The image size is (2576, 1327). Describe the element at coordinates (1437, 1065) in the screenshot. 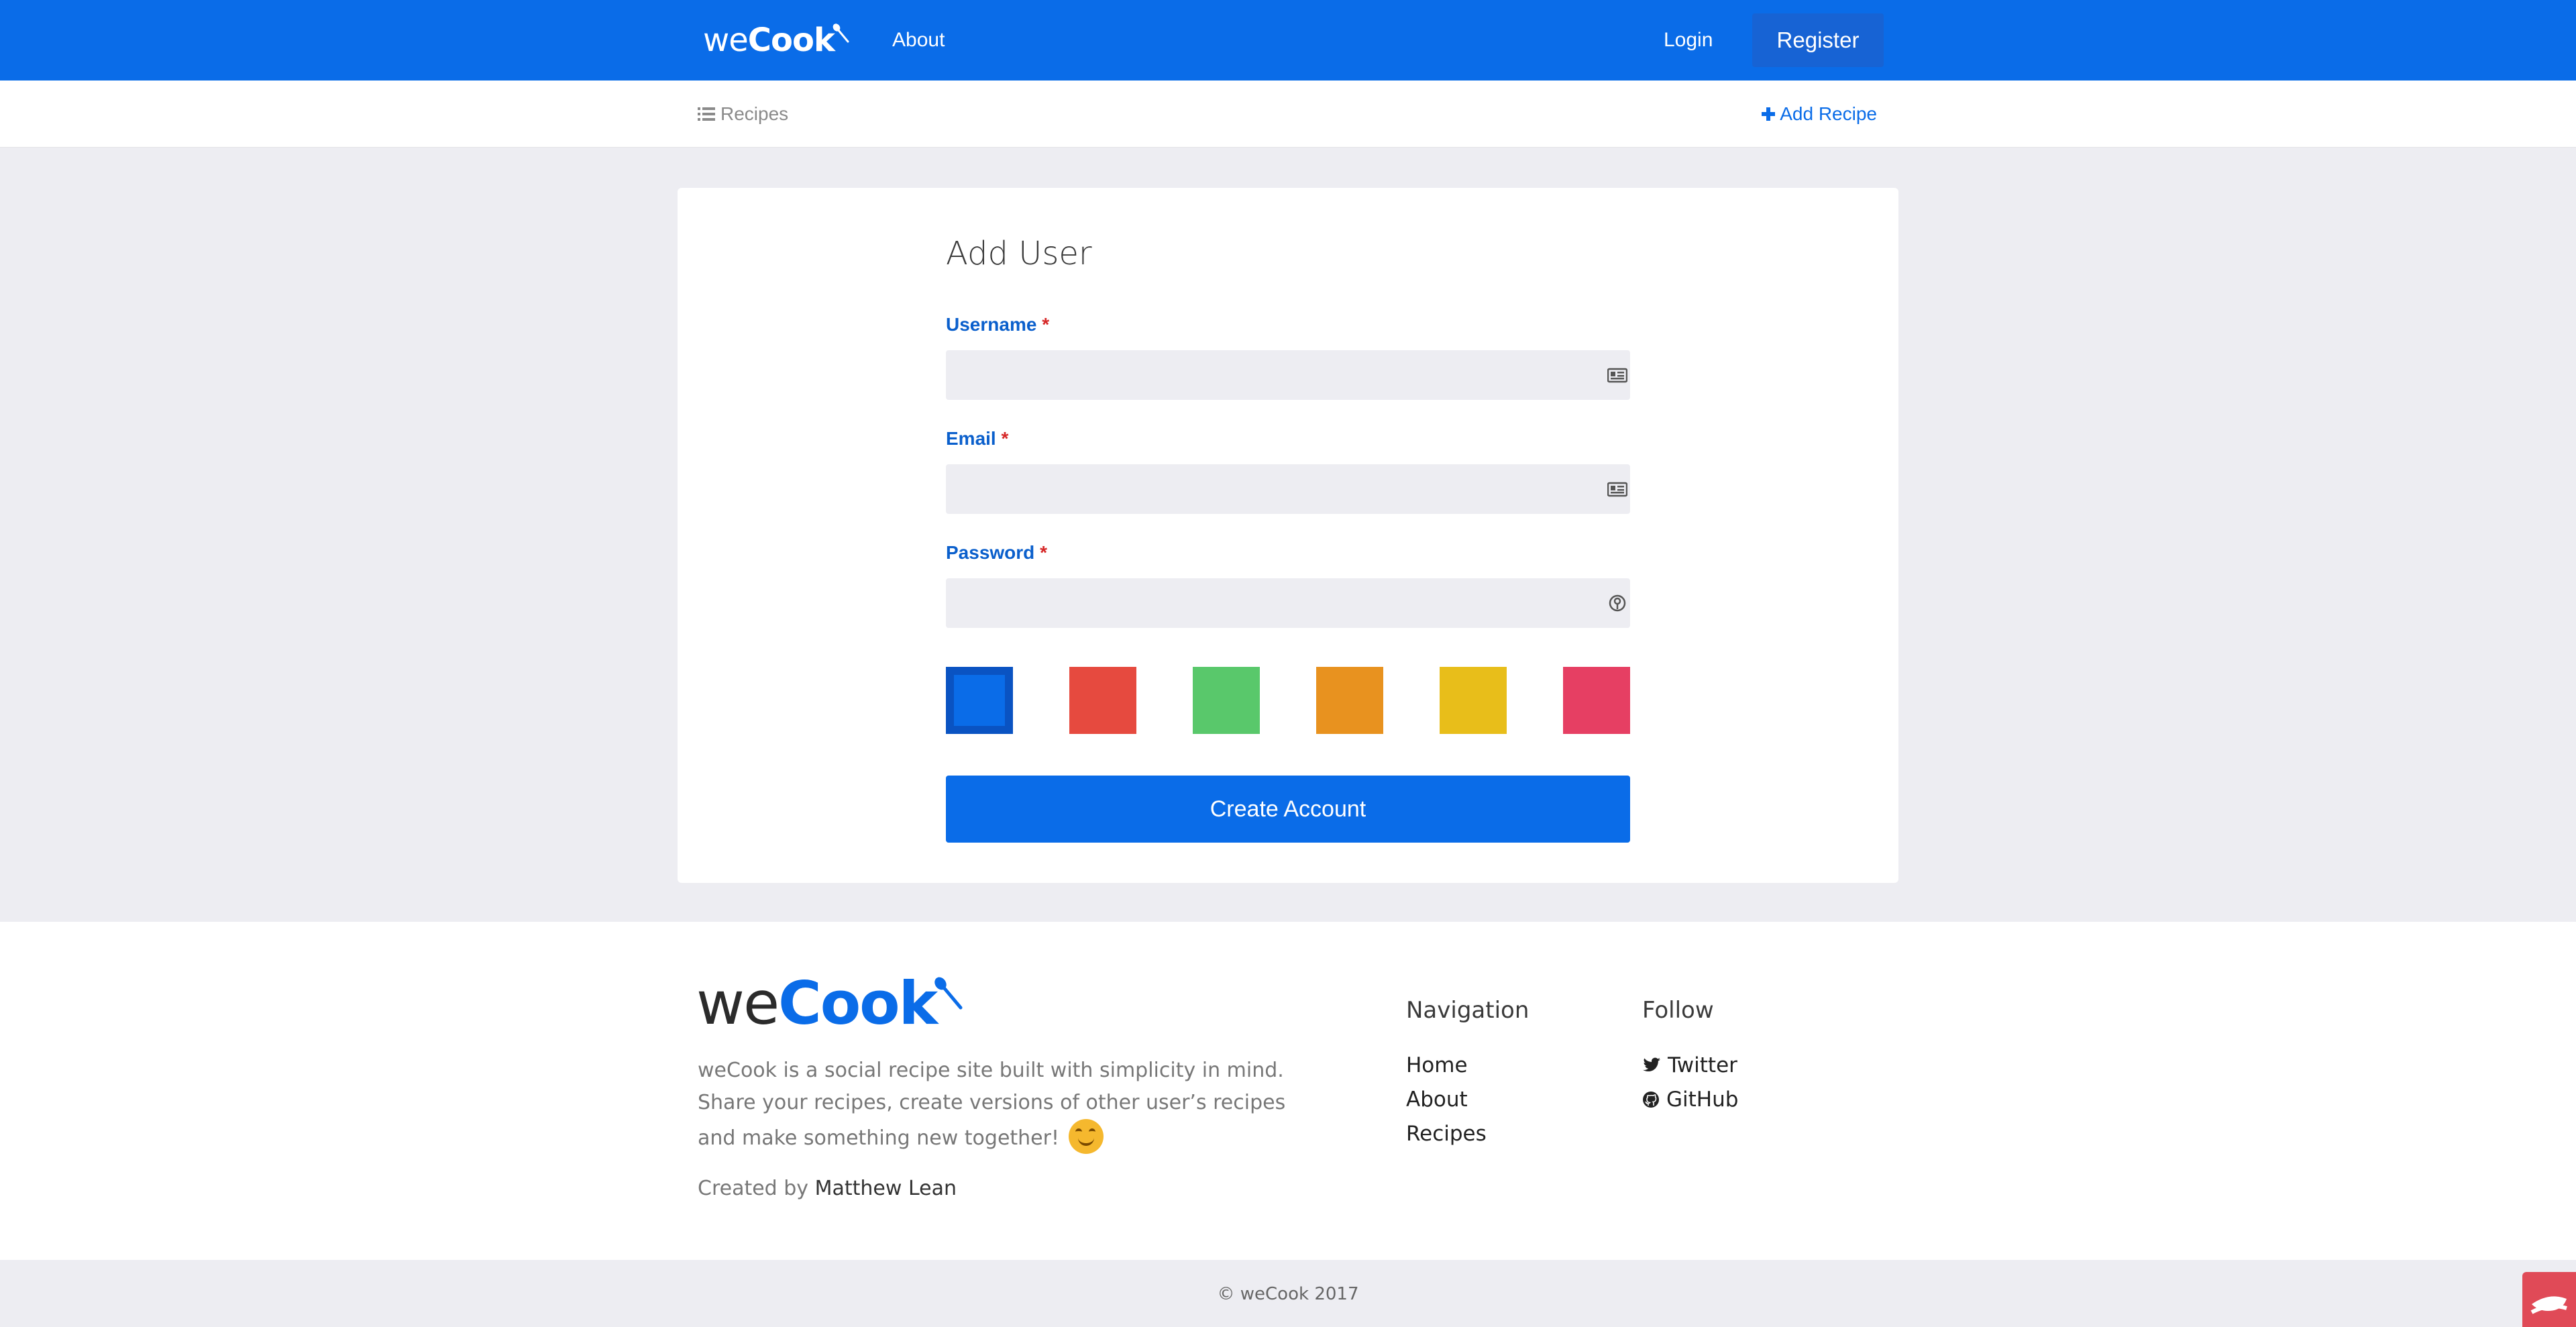

I see `footer-link-home: Home` at that location.